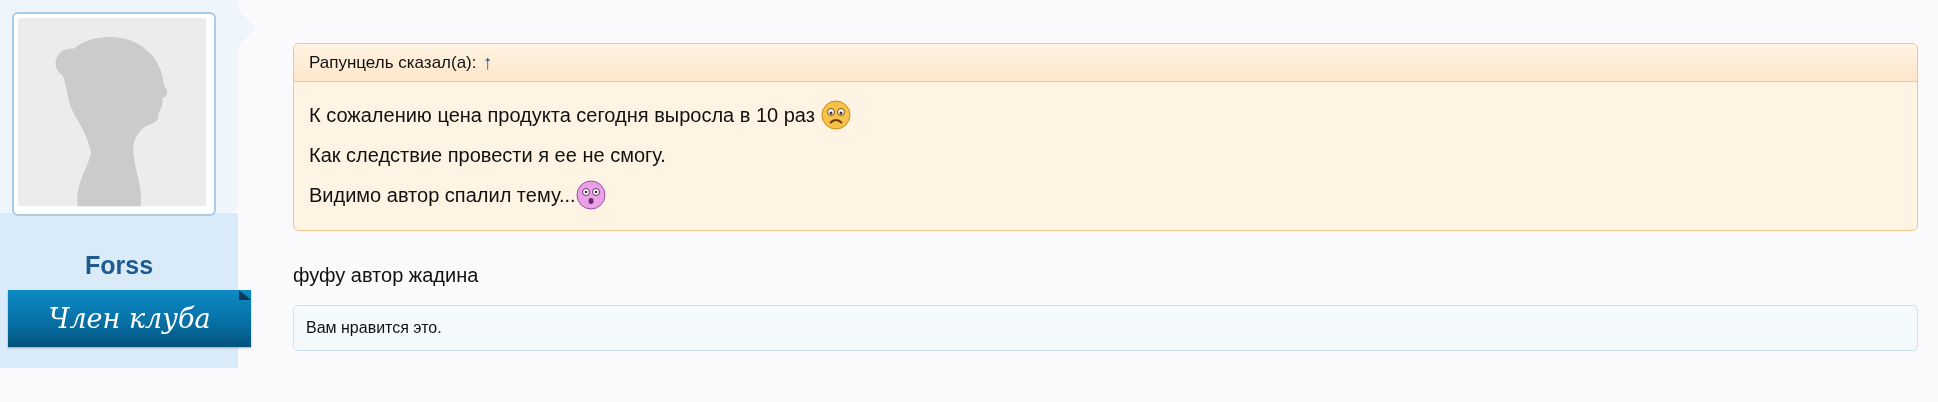 Image resolution: width=1938 pixels, height=402 pixels. Describe the element at coordinates (590, 195) in the screenshot. I see `surprised-face-icon` at that location.